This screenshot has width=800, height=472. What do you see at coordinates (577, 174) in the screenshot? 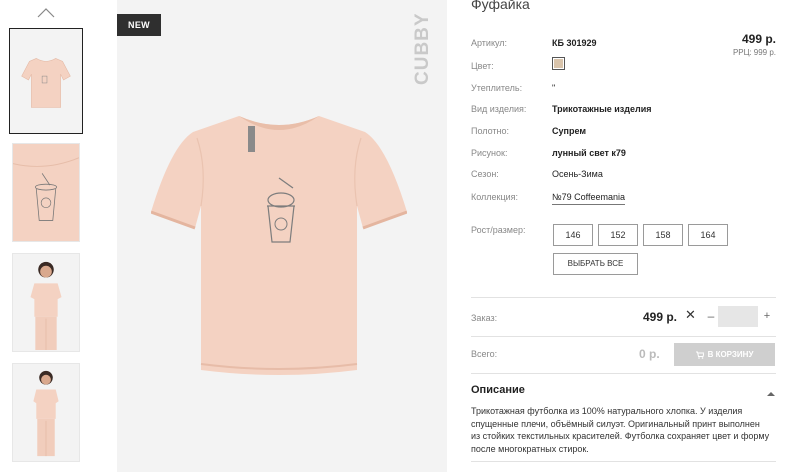
I see `attr-value: Осень-Зима` at bounding box center [577, 174].